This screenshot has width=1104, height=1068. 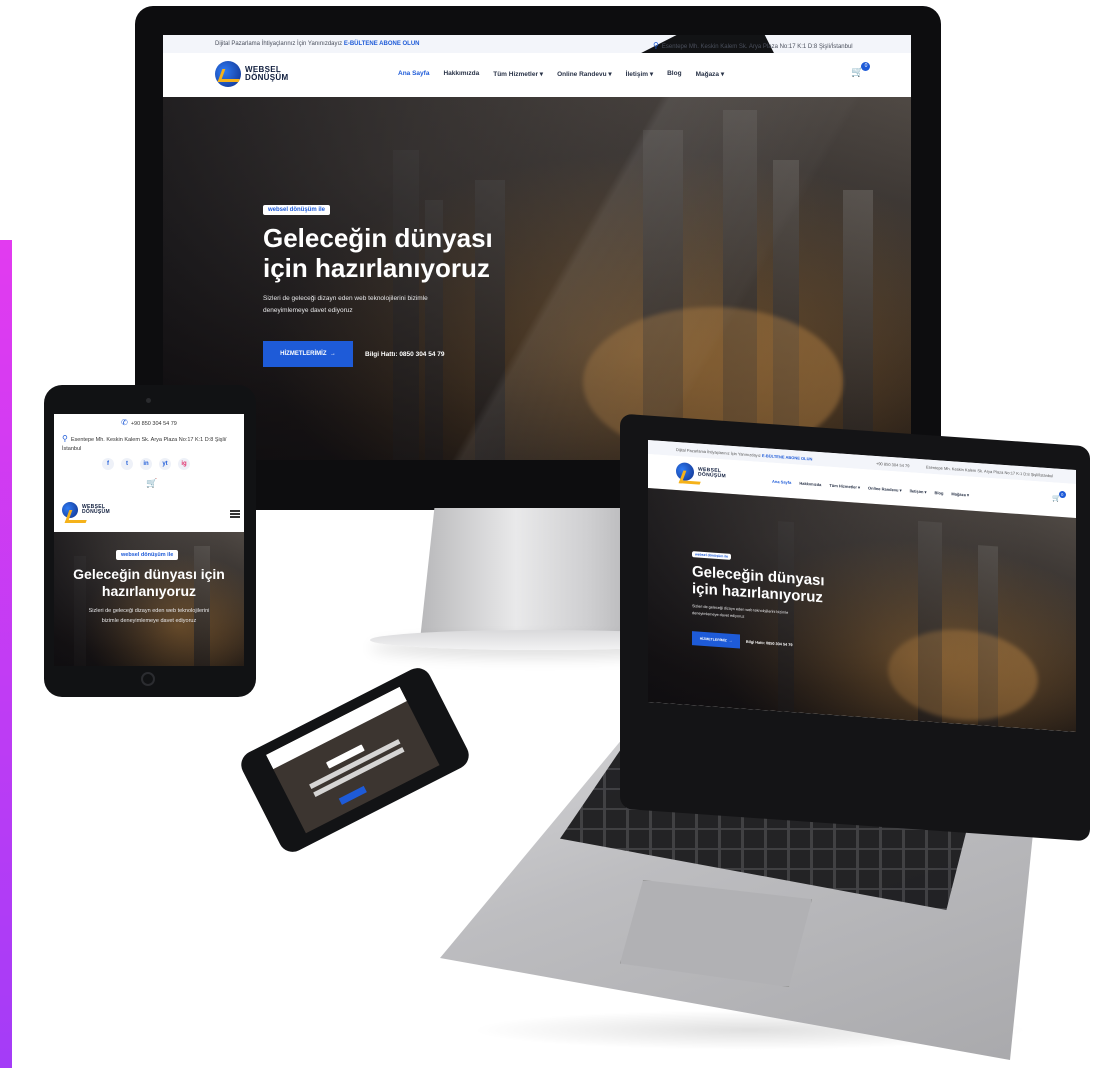 I want to click on nav-item-magaza: Mağaza ▾, so click(x=710, y=74).